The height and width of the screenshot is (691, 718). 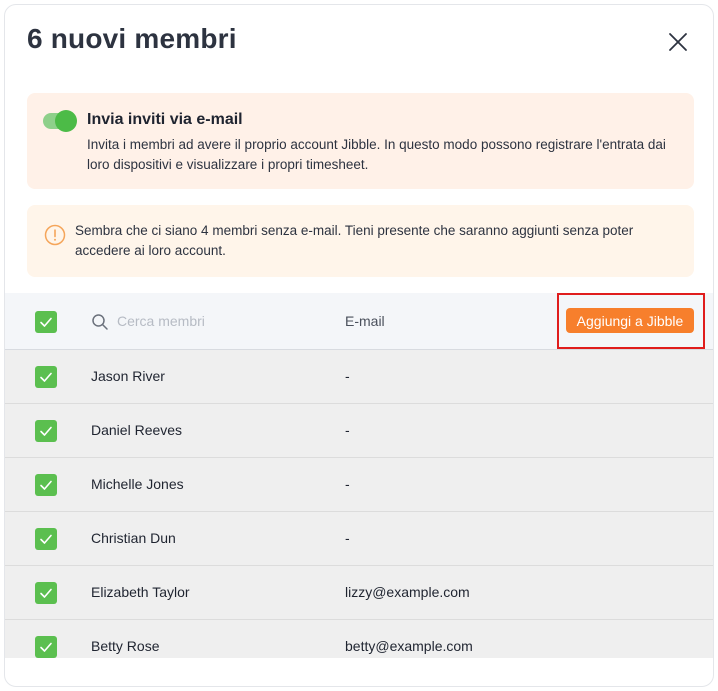 What do you see at coordinates (165, 119) in the screenshot?
I see `invite-title: Invia inviti via e-mail` at bounding box center [165, 119].